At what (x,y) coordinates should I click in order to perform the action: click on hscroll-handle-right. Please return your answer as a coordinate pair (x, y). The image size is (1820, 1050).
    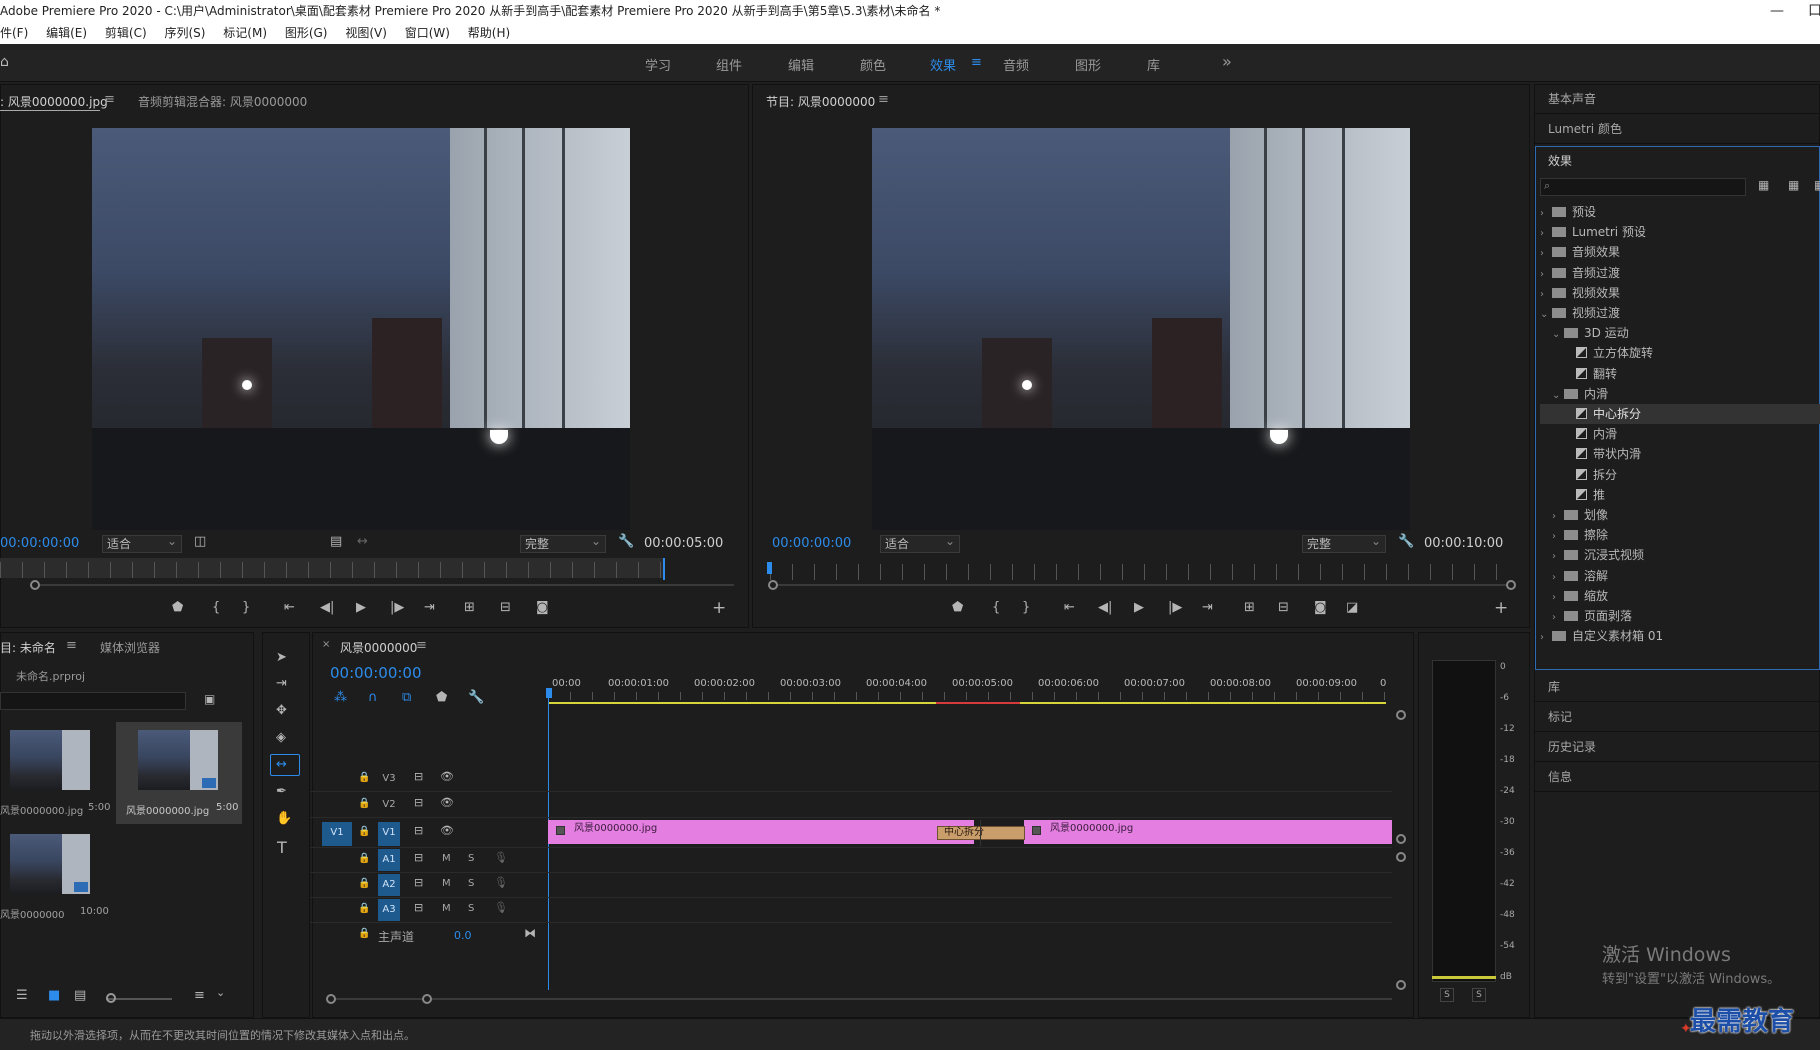
    Looking at the image, I should click on (427, 999).